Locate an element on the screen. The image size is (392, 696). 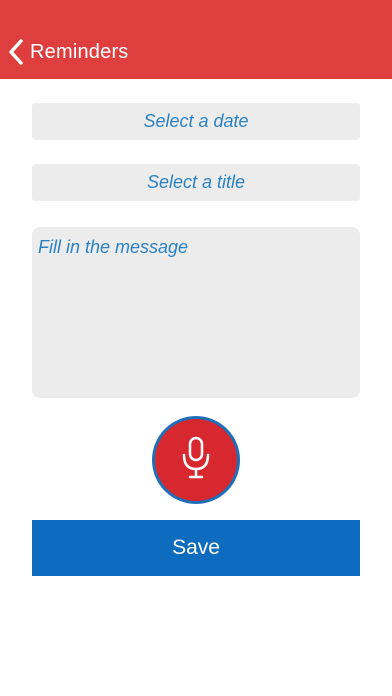
title-selector-field: Select a title is located at coordinates (196, 182).